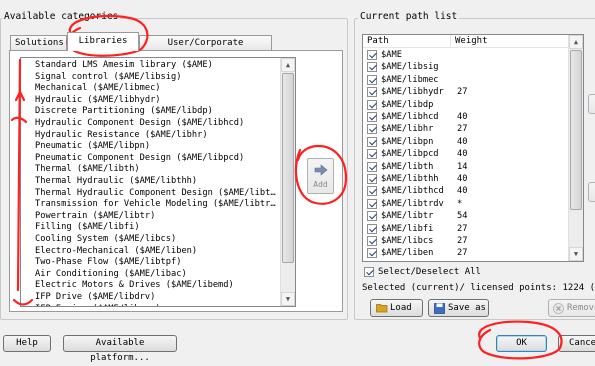 This screenshot has height=366, width=595. Describe the element at coordinates (105, 240) in the screenshot. I see `category-item: Cooling System ($AME/libcs)` at that location.